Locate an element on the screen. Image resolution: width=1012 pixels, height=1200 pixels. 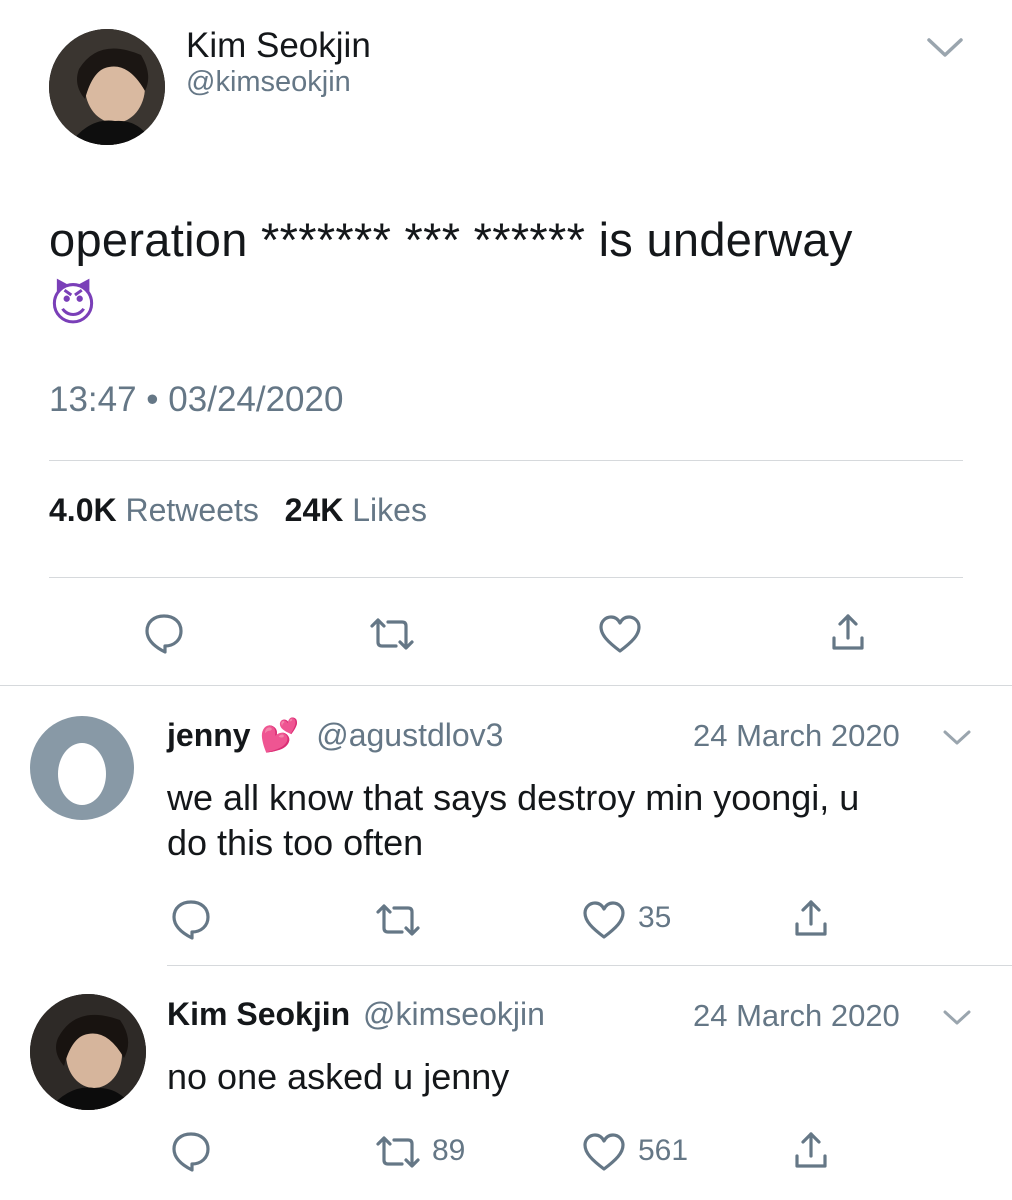
like-count: 561 is located at coordinates (663, 1150).